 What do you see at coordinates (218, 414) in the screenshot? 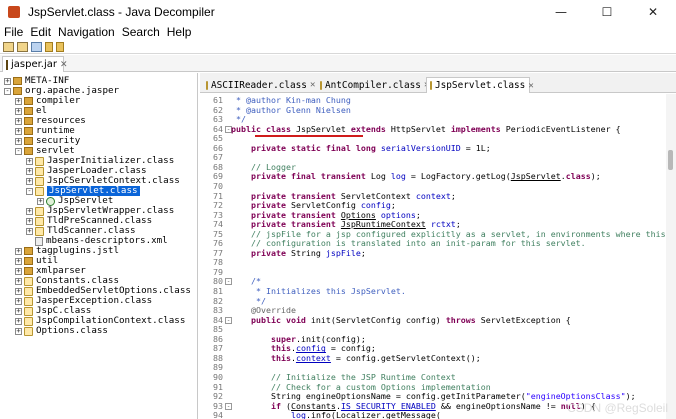
I see `line-number: 94` at bounding box center [218, 414].